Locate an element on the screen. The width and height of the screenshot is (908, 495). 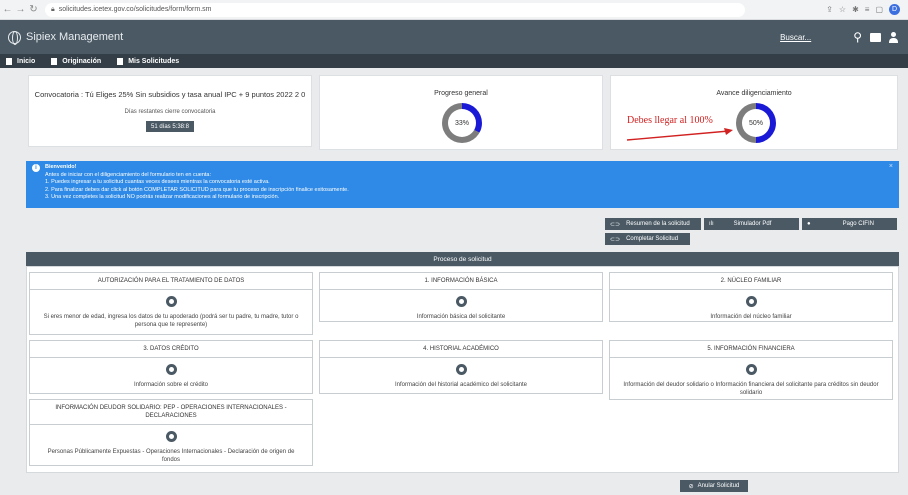
nav-item-inicio: Inicio is located at coordinates (21, 61).